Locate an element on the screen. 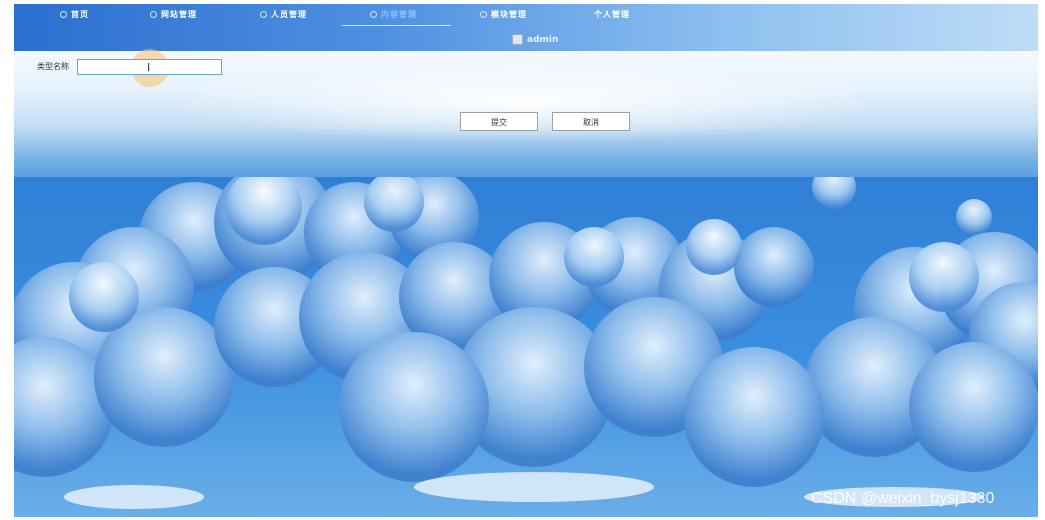 The width and height of the screenshot is (1045, 520). nav-item-staff-management: 人员管理 is located at coordinates (283, 16).